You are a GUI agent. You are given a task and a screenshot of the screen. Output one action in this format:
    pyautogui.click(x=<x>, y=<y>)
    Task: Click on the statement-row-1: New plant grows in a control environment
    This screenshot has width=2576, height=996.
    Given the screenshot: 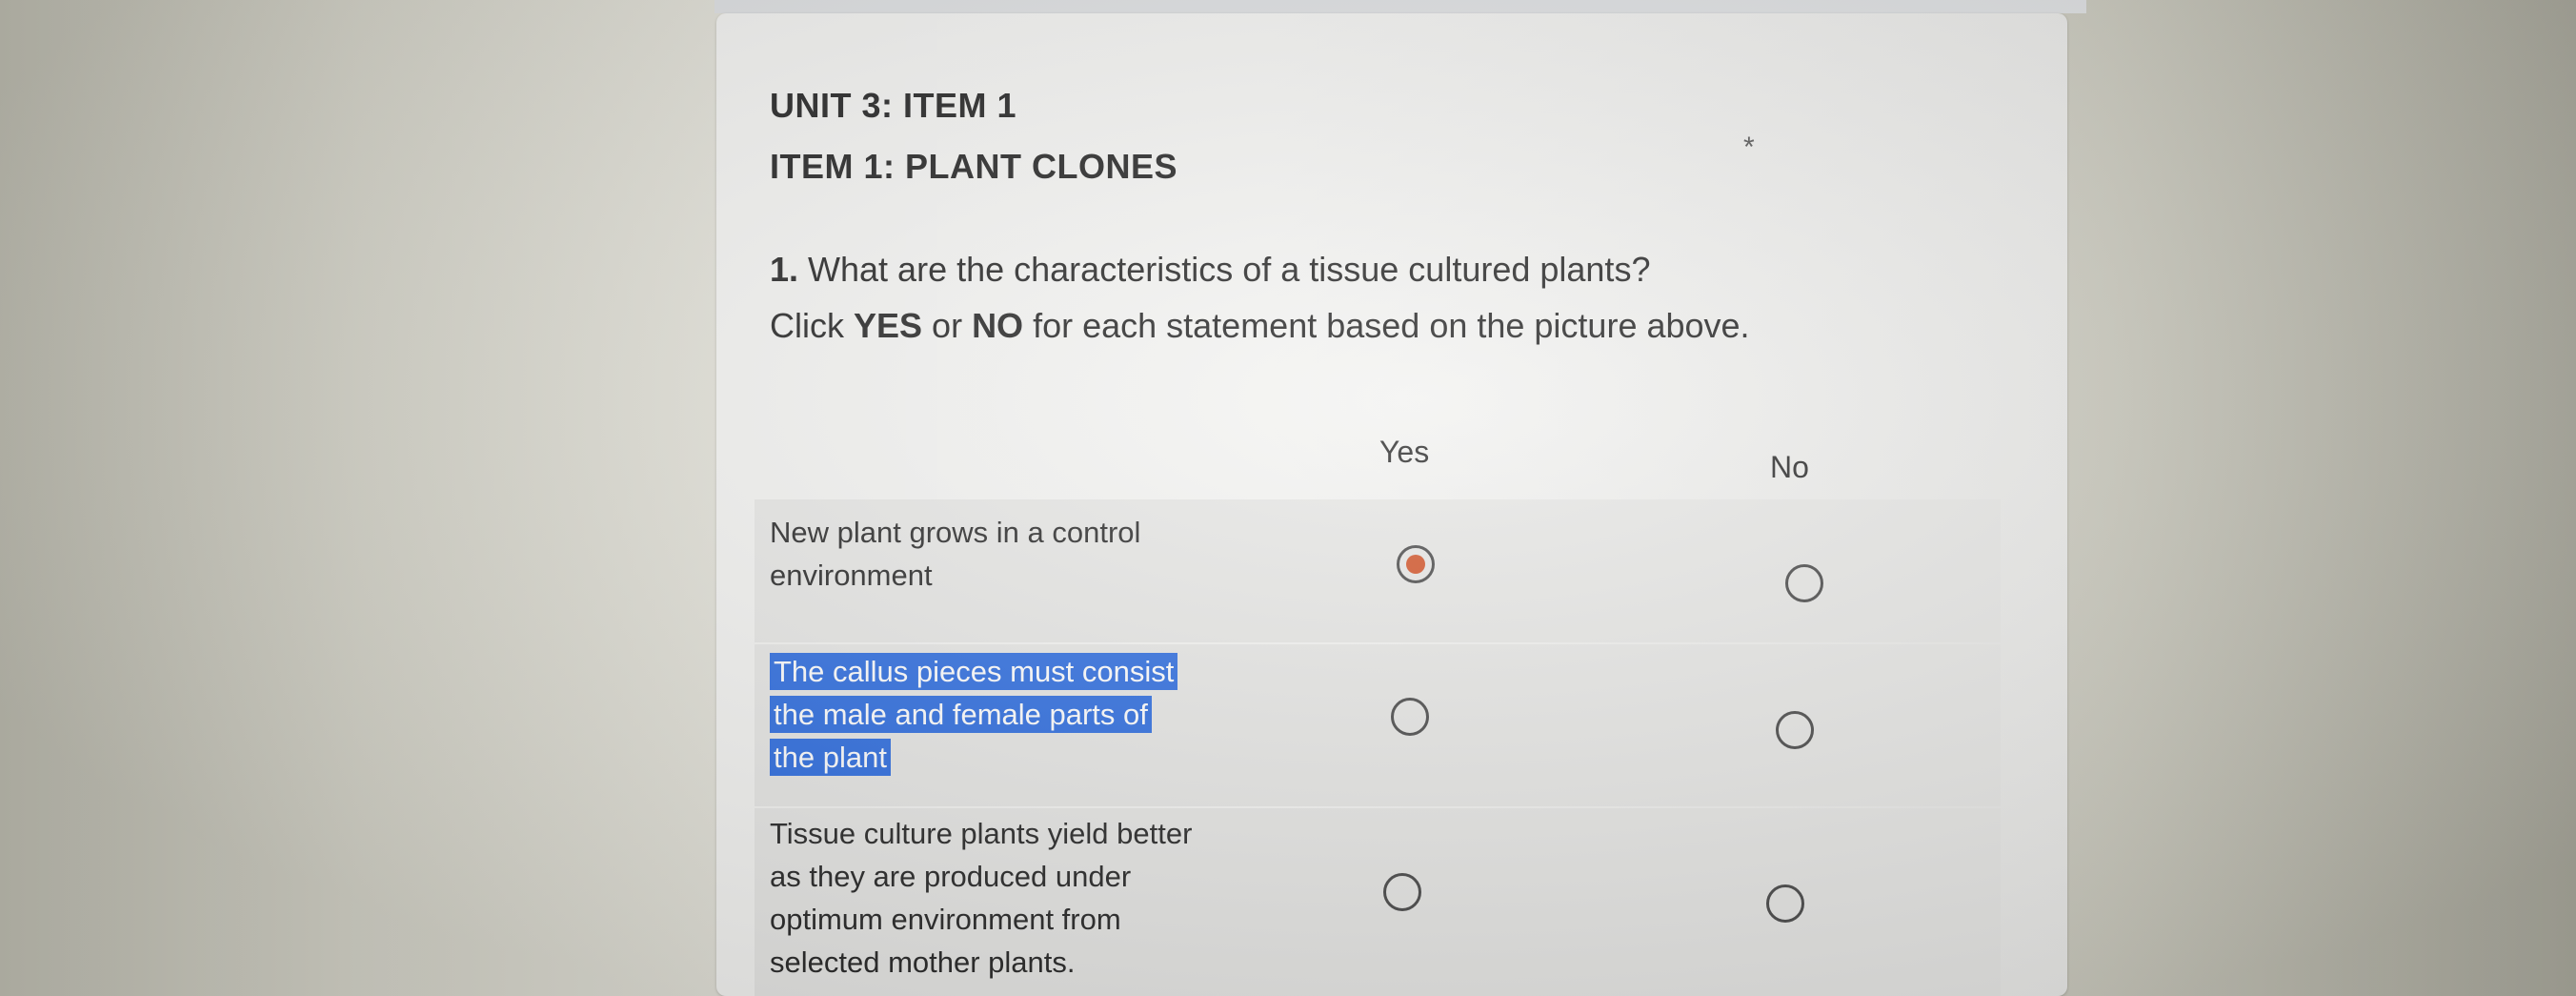 What is the action you would take?
    pyautogui.click(x=1378, y=570)
    